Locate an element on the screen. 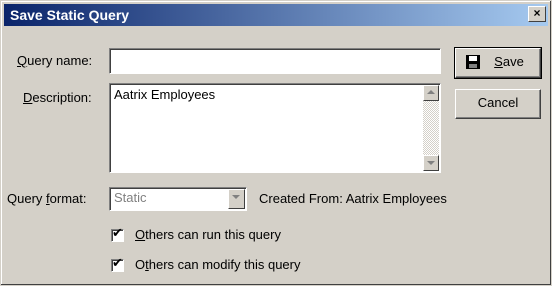 This screenshot has width=552, height=286. close-button: × is located at coordinates (537, 14).